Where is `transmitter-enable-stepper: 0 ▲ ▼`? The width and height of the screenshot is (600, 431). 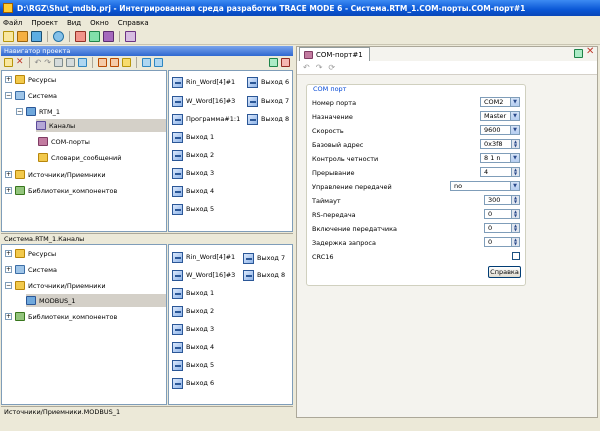 transmitter-enable-stepper: 0 ▲ ▼ is located at coordinates (502, 228).